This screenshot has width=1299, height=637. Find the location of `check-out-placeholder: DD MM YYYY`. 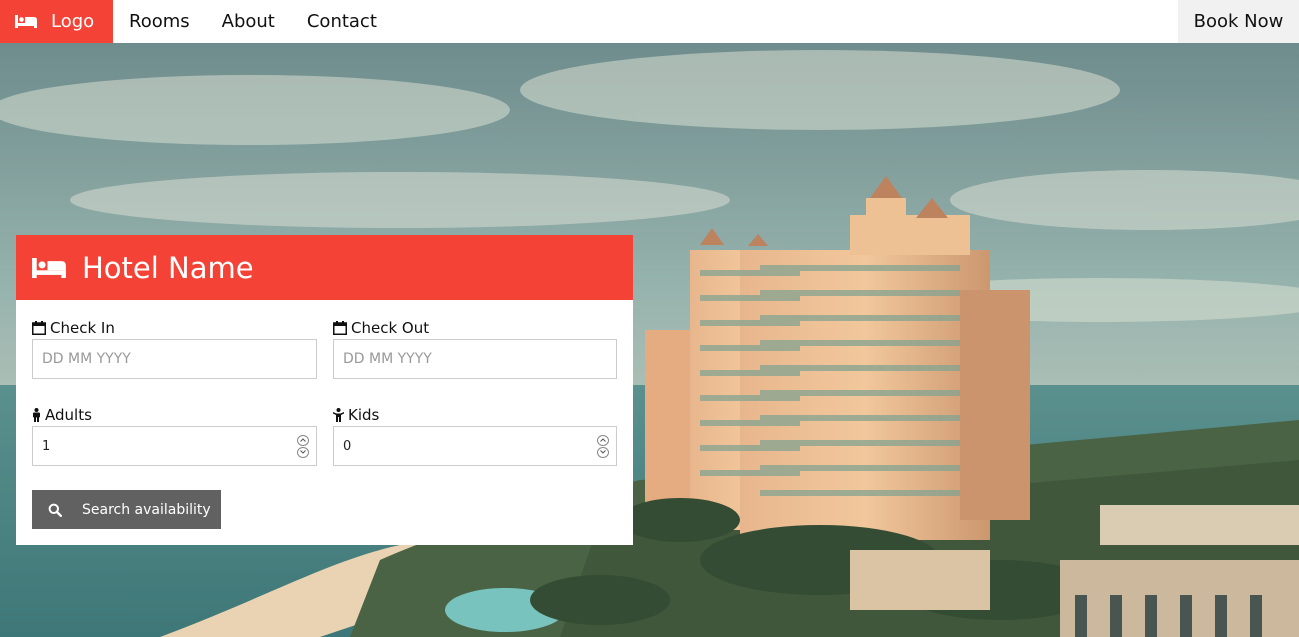

check-out-placeholder: DD MM YYYY is located at coordinates (387, 359).